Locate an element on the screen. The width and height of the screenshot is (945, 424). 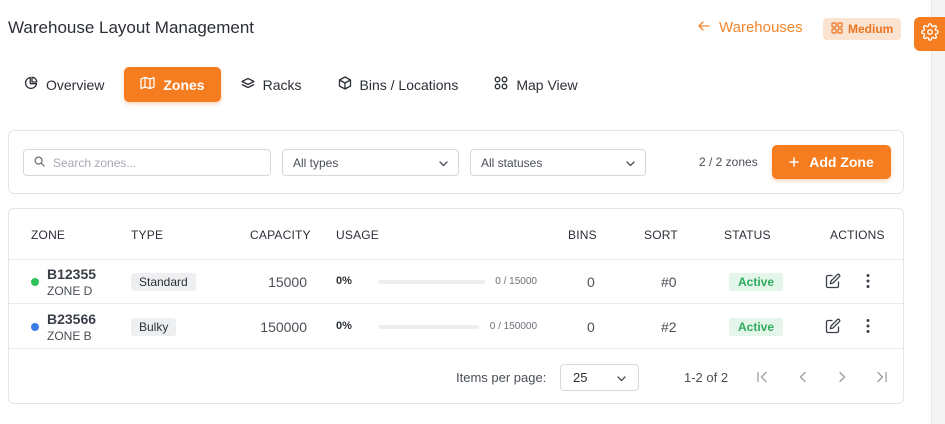
page-title: Warehouse Layout Management is located at coordinates (131, 27).